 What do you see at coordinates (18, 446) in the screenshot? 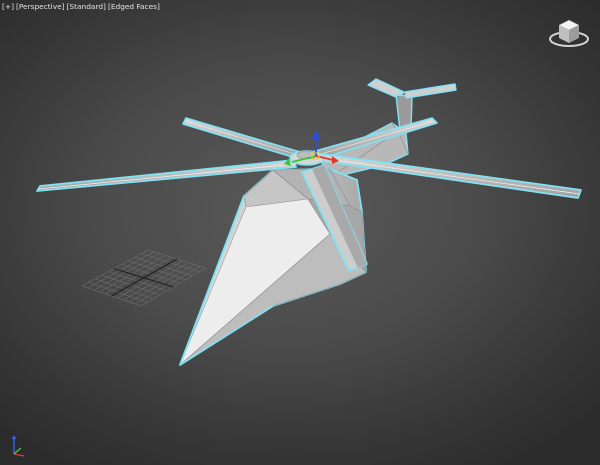
I see `axis-tripod-icon` at bounding box center [18, 446].